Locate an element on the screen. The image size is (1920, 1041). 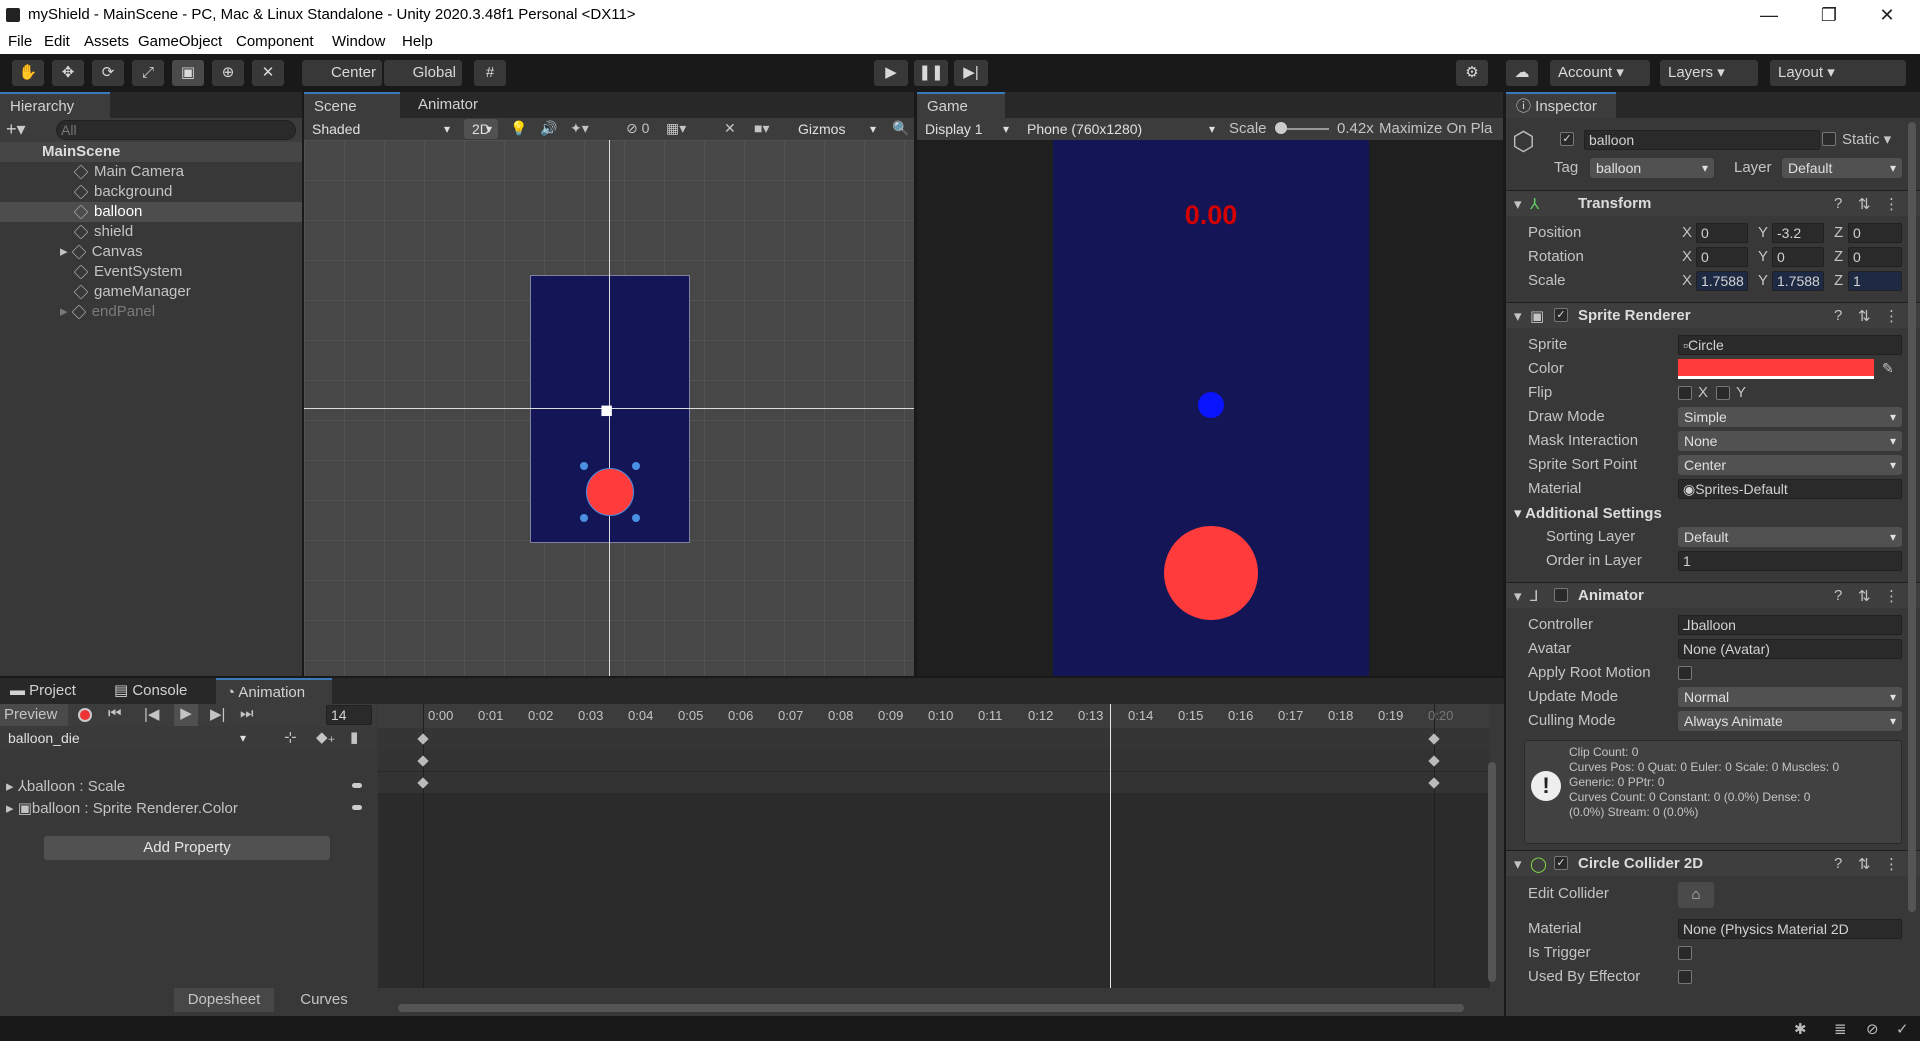
used-by-effector-checkbox is located at coordinates (1685, 977).